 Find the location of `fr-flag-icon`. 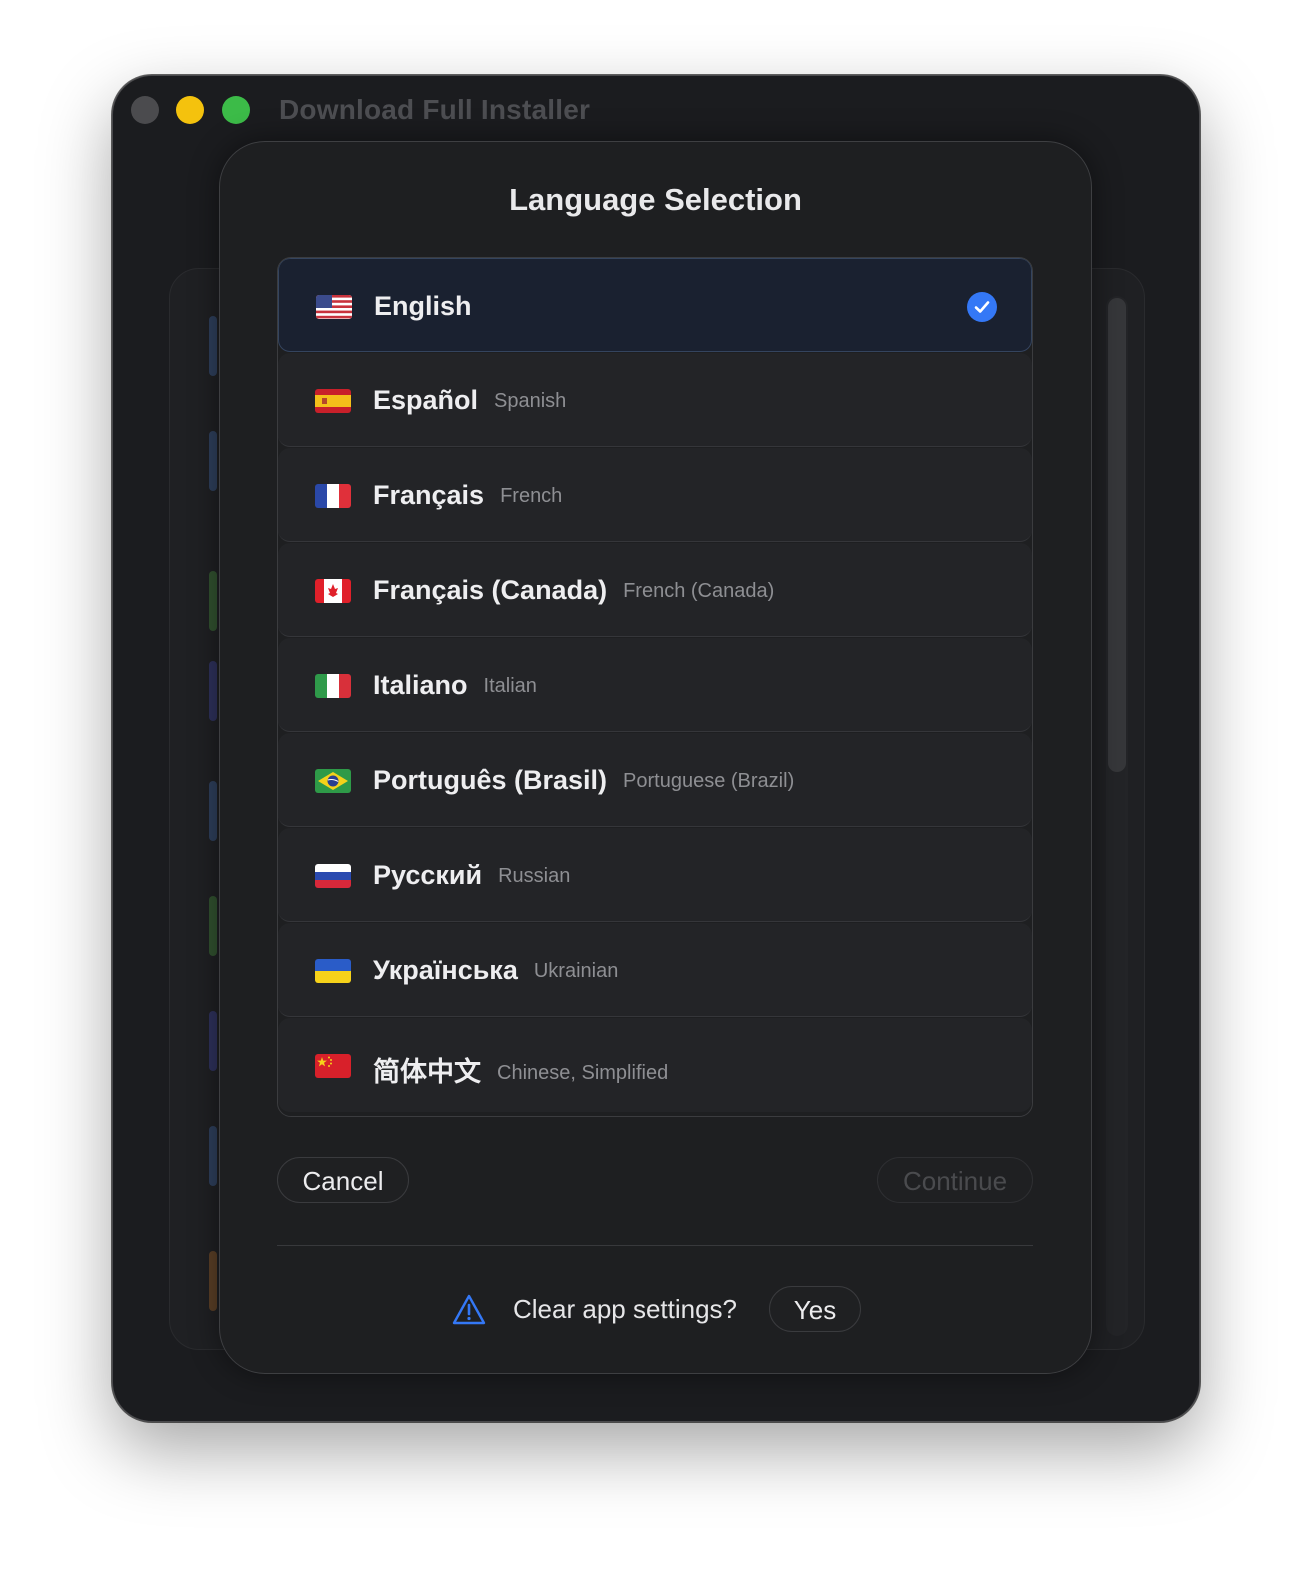

fr-flag-icon is located at coordinates (333, 496).